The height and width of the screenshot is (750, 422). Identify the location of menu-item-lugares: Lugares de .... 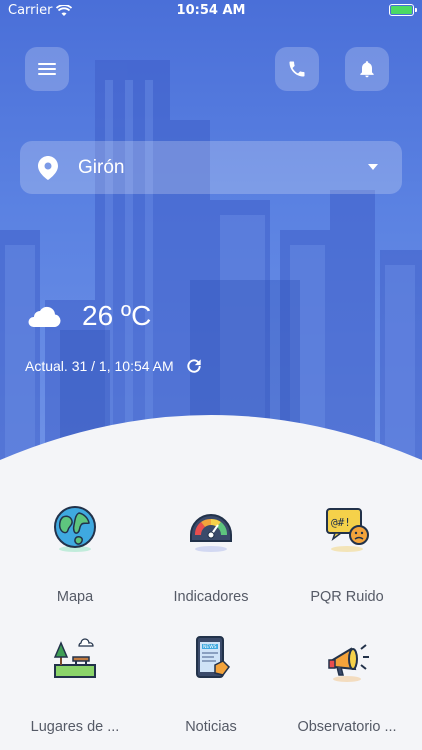
(75, 690).